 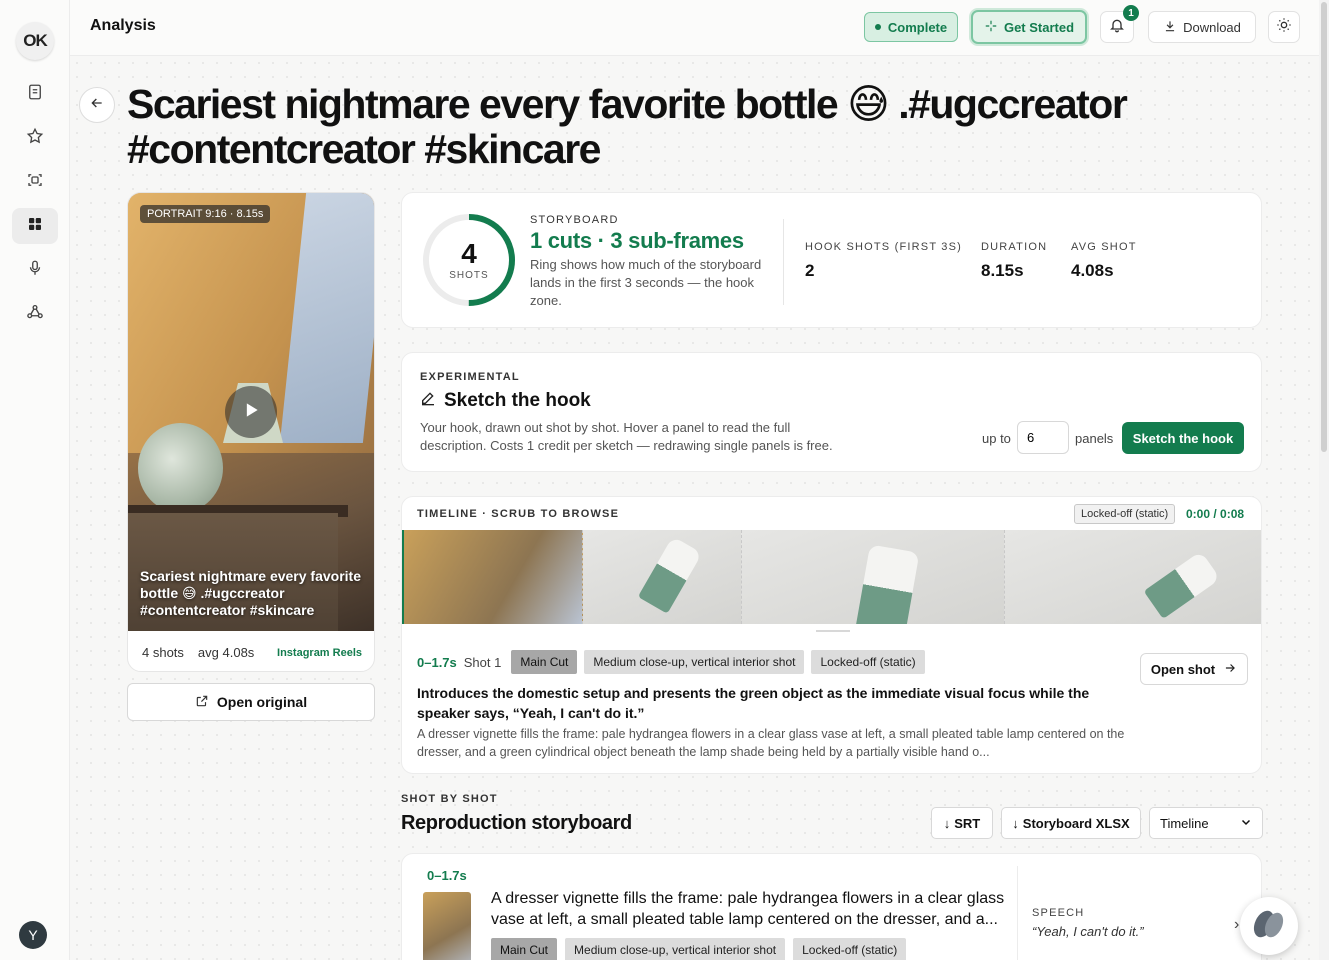 I want to click on page-scrollbar, so click(x=1324, y=480).